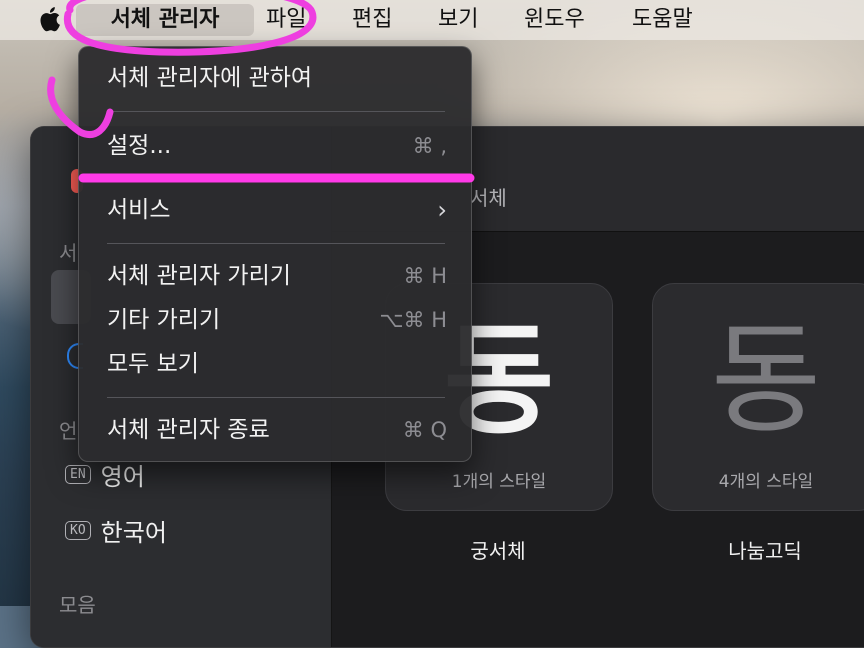 The height and width of the screenshot is (648, 864). I want to click on sidebar-section-header: 서, so click(68, 253).